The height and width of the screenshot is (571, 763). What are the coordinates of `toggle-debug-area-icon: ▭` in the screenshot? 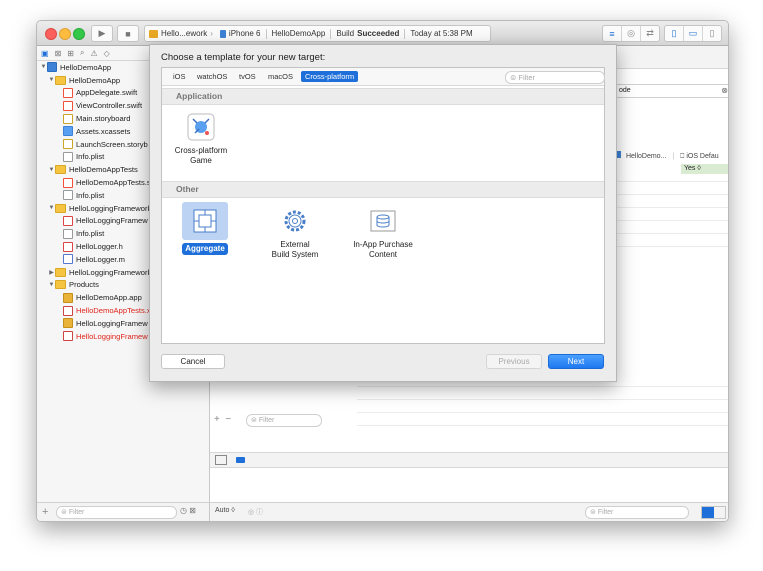 It's located at (692, 33).